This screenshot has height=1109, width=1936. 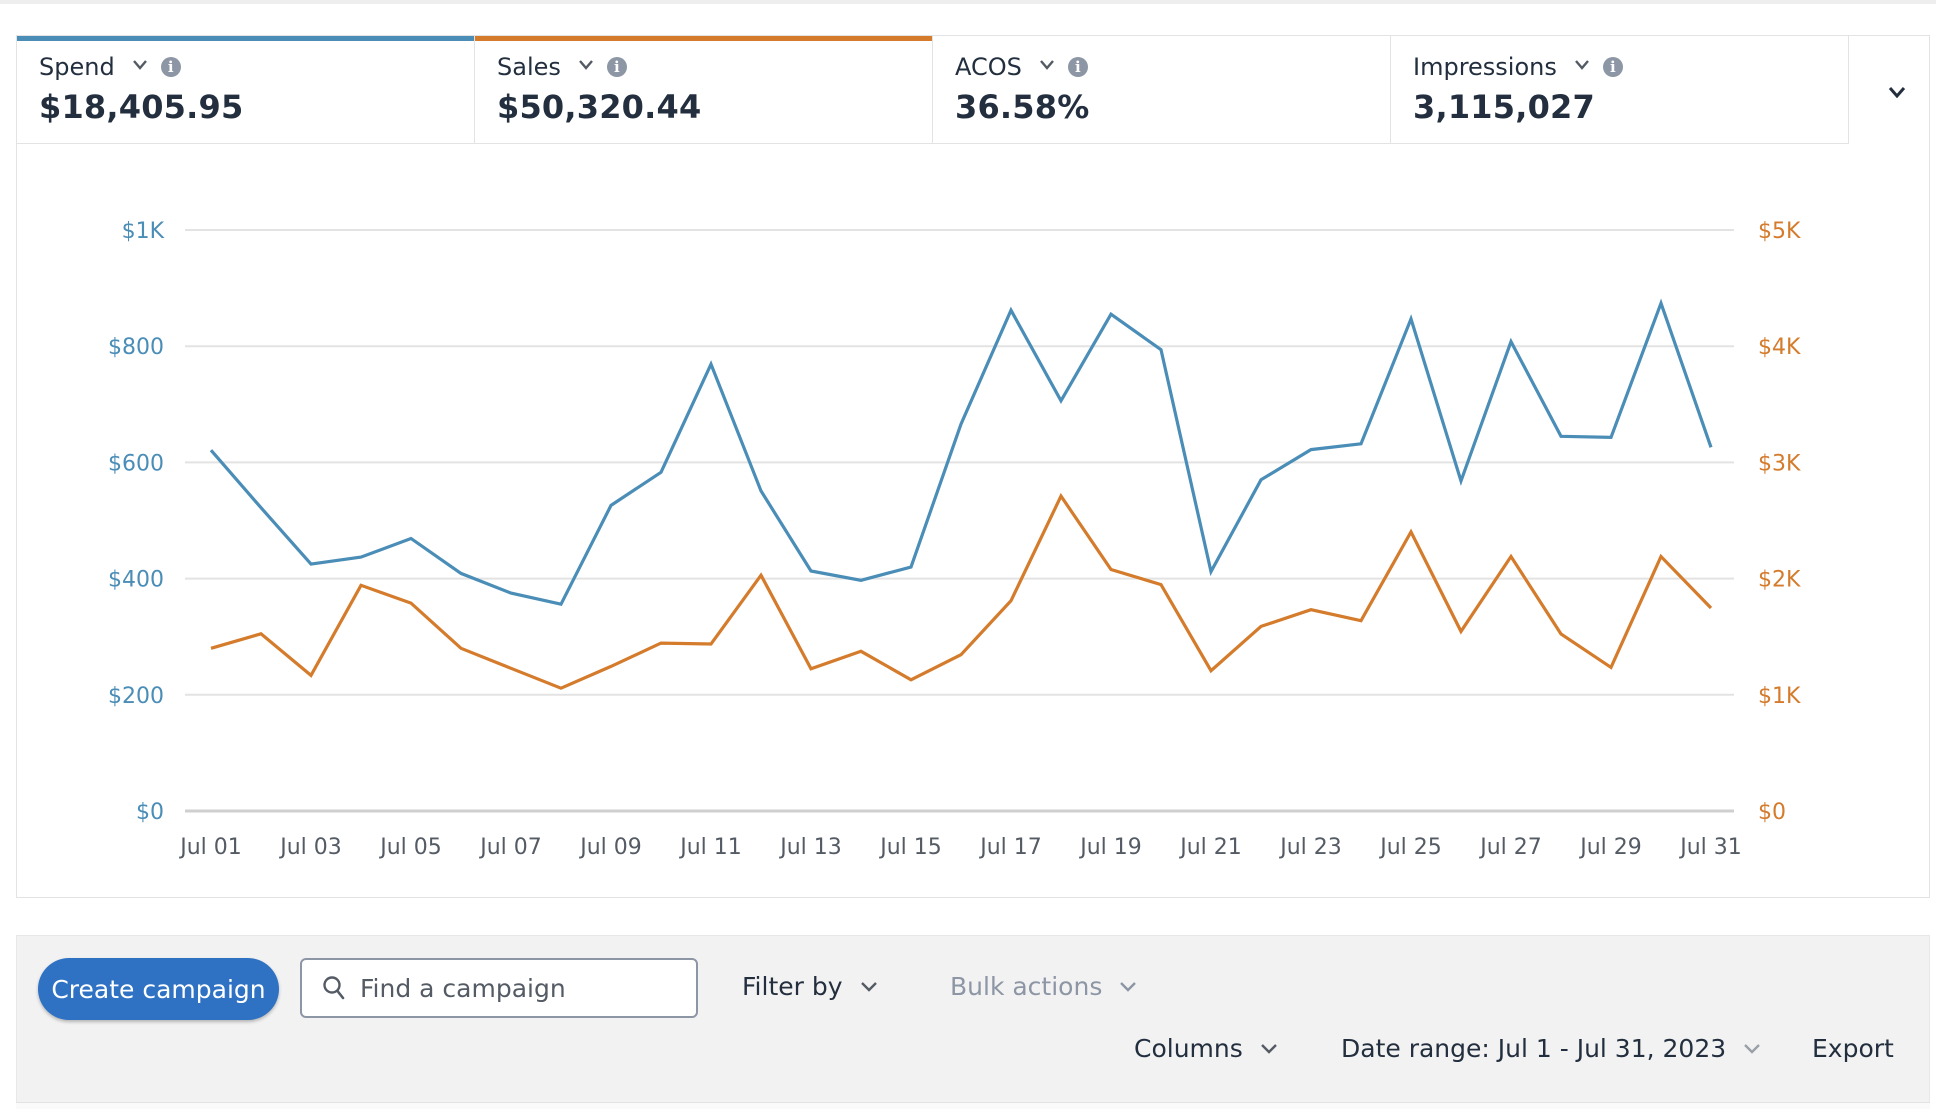 What do you see at coordinates (1010, 847) in the screenshot?
I see `x-tick-label: Jul 17` at bounding box center [1010, 847].